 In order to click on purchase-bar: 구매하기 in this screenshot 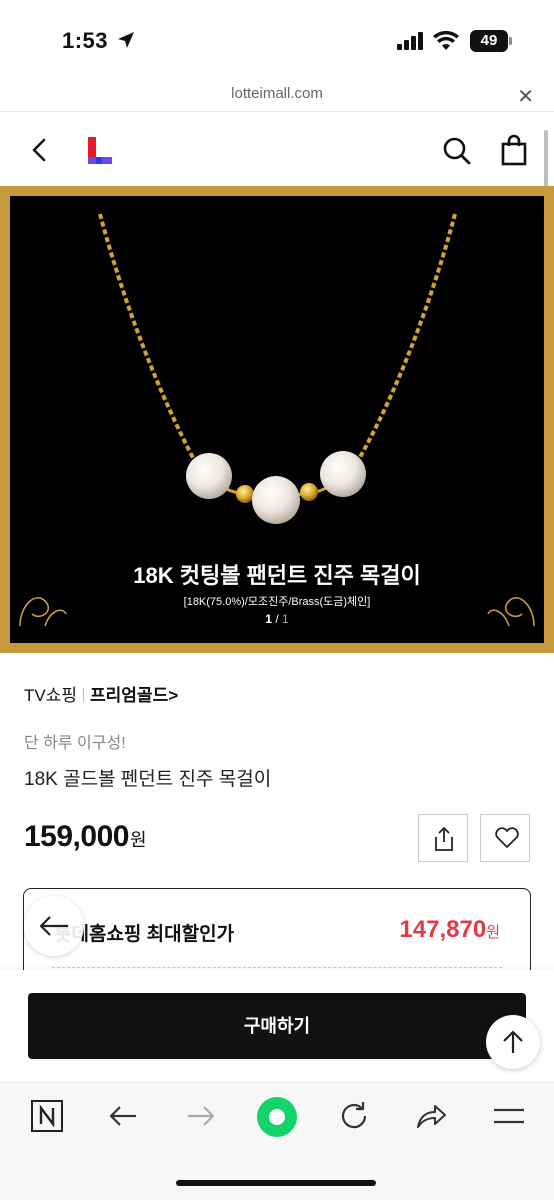, I will do `click(277, 1026)`.